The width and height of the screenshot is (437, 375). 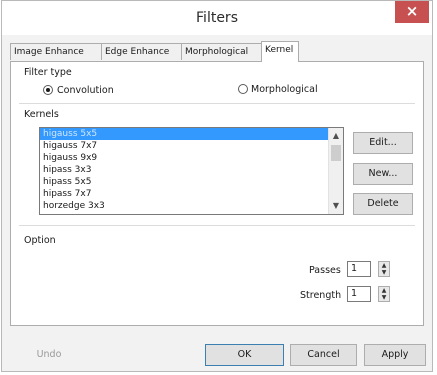 I want to click on tab-morphological: Morphological, so click(x=222, y=51).